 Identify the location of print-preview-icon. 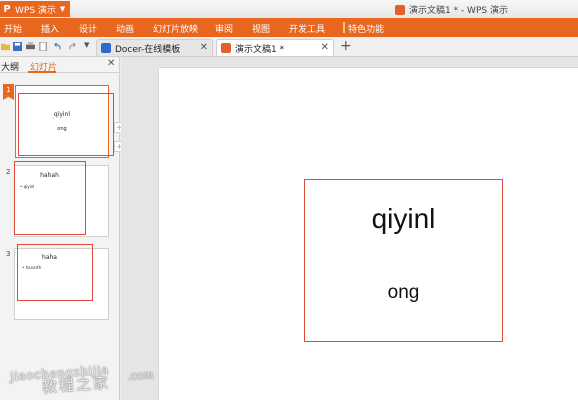
(43, 46).